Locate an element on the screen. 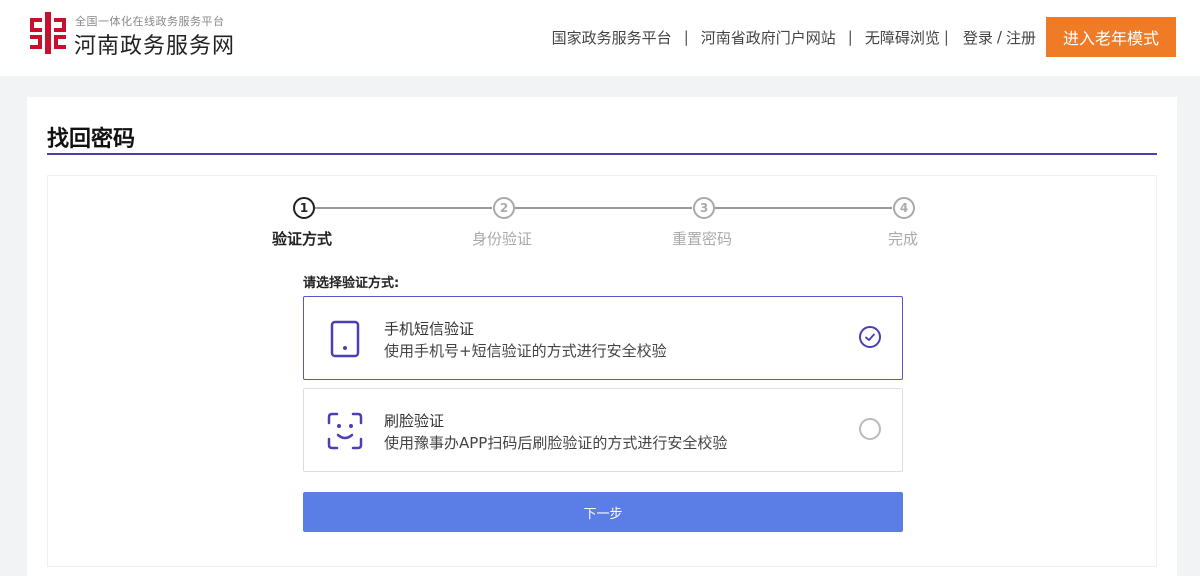  option-title: 刷脸验证 is located at coordinates (414, 421).